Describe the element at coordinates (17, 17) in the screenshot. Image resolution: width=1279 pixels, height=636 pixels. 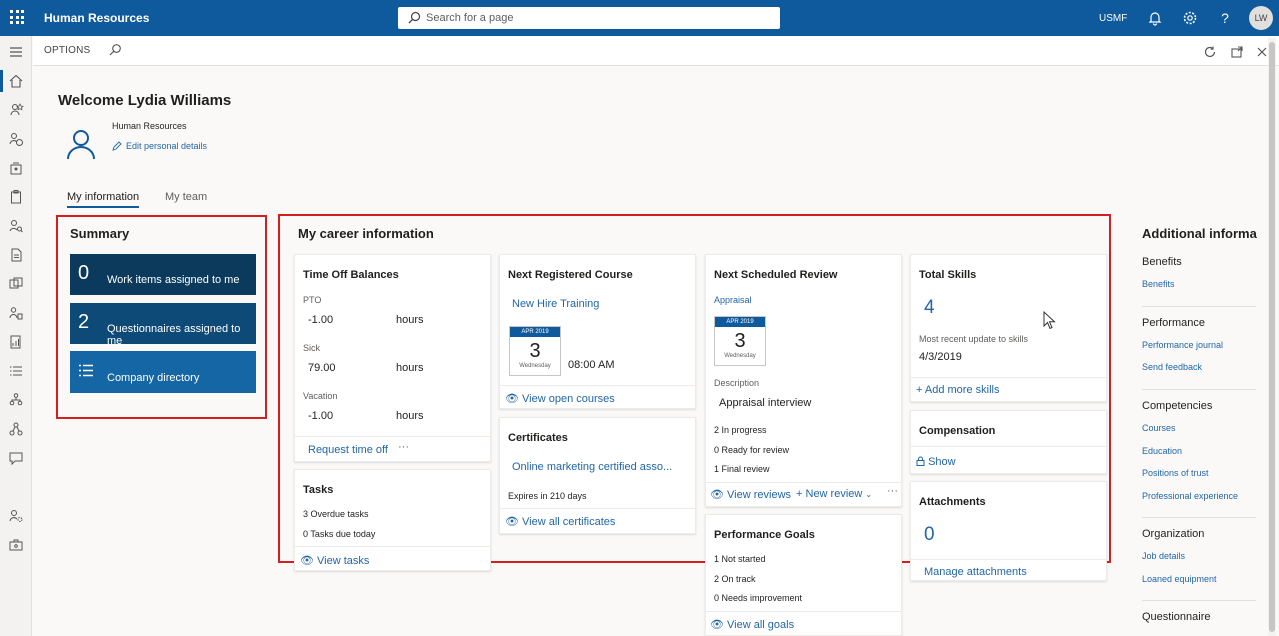
I see `app-launcher-icon` at that location.